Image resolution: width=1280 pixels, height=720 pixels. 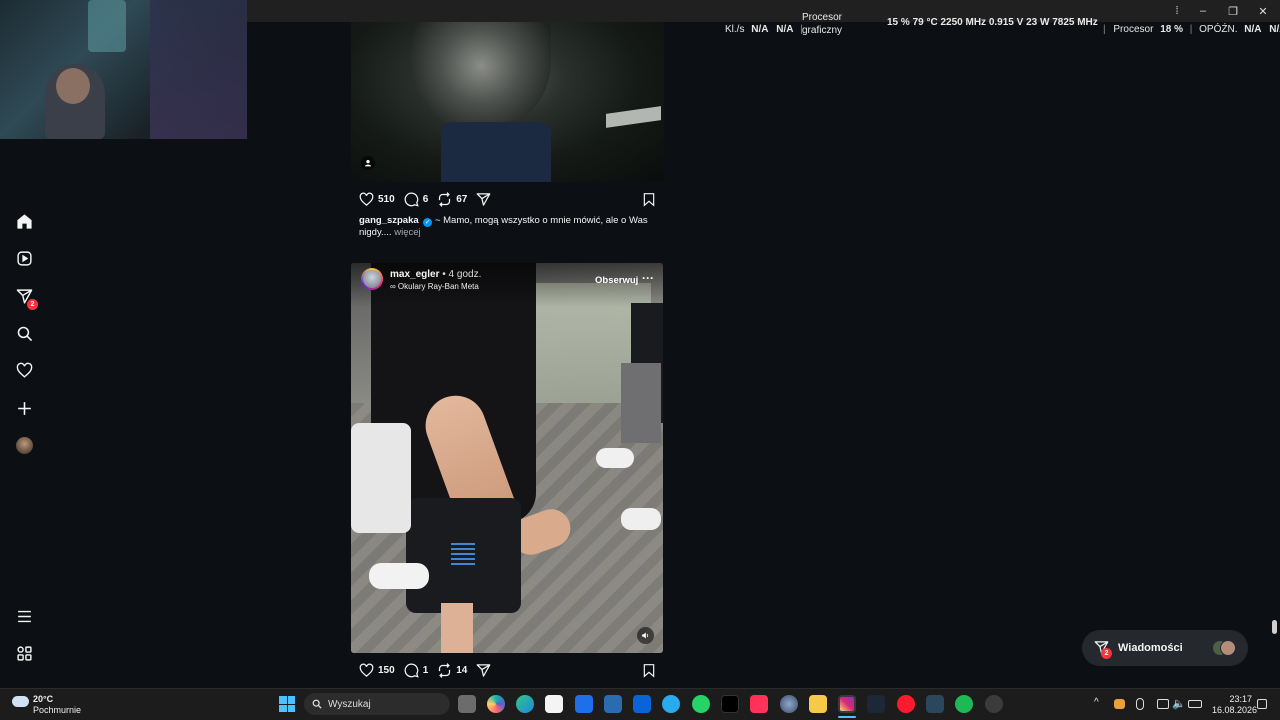 I want to click on close-button: ✕, so click(x=1263, y=11).